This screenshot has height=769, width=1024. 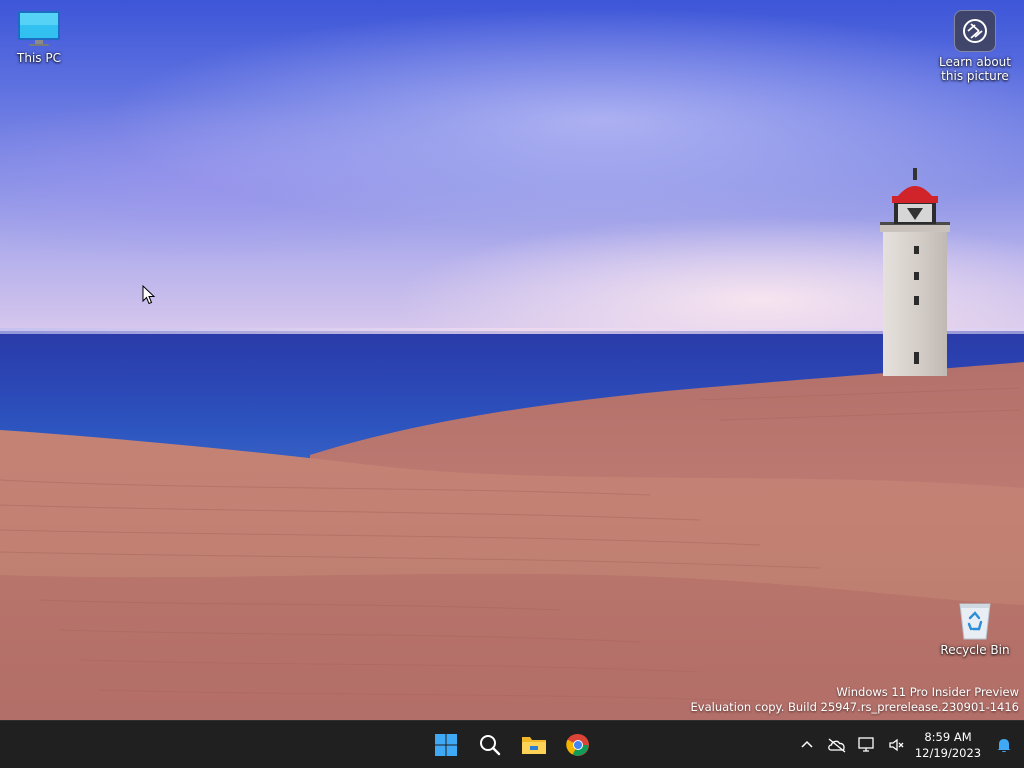 I want to click on learn-about-picture-shortcut: Learn about this picture, so click(x=975, y=46).